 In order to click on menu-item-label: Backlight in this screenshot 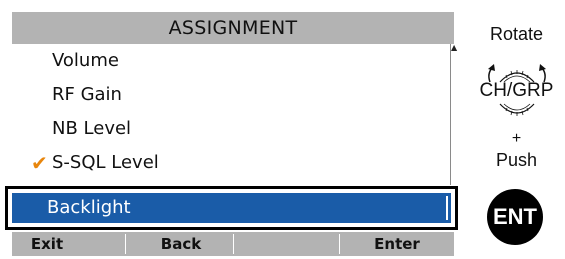, I will do `click(89, 207)`.